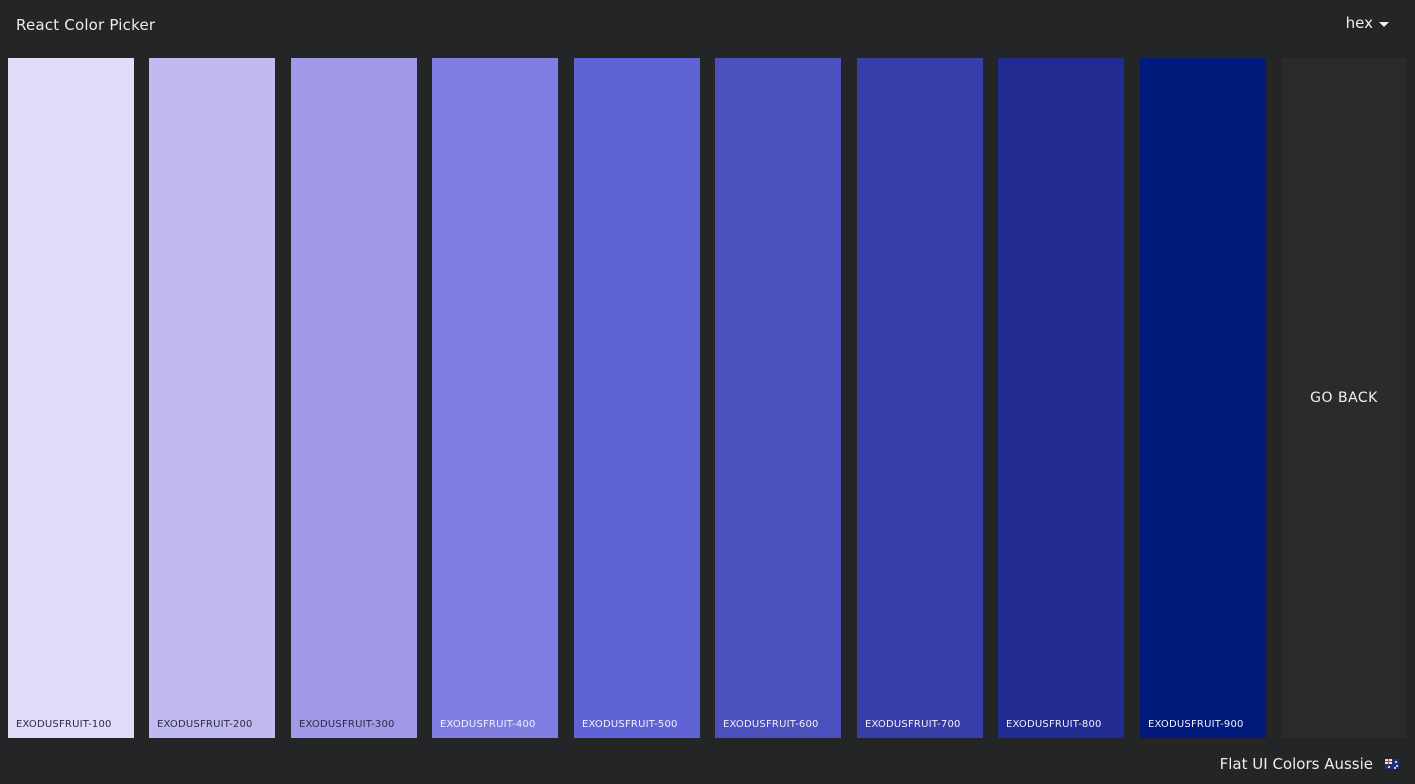 The width and height of the screenshot is (1415, 784). What do you see at coordinates (212, 398) in the screenshot?
I see `color-swatch-200: EXODUSFRUIT-200` at bounding box center [212, 398].